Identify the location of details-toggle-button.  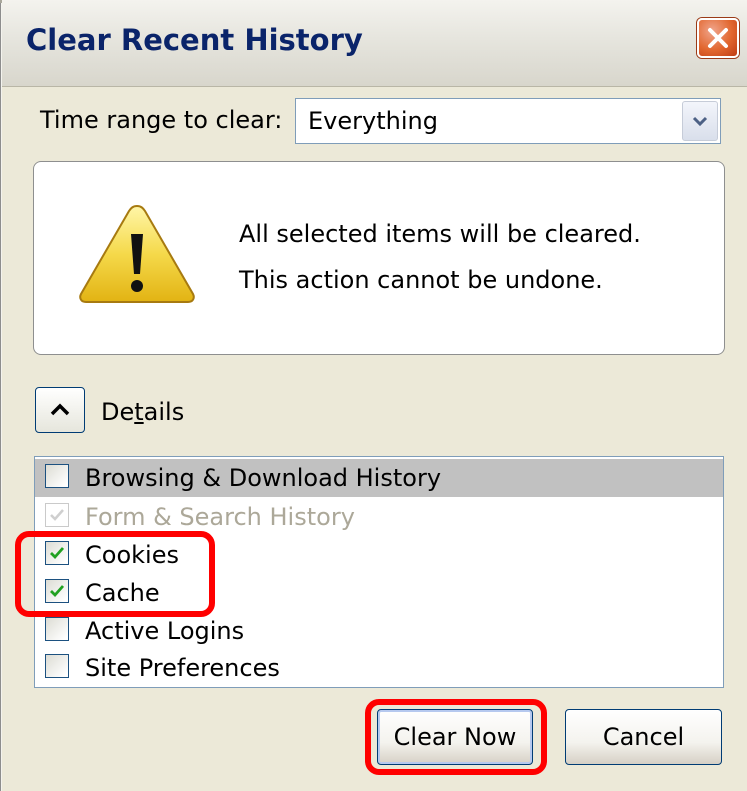
(60, 410).